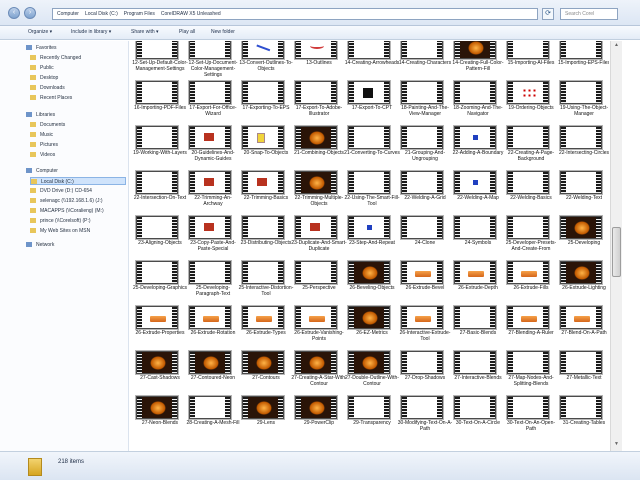  Describe the element at coordinates (266, 417) in the screenshot. I see `video-file-item: 29-Lens` at that location.